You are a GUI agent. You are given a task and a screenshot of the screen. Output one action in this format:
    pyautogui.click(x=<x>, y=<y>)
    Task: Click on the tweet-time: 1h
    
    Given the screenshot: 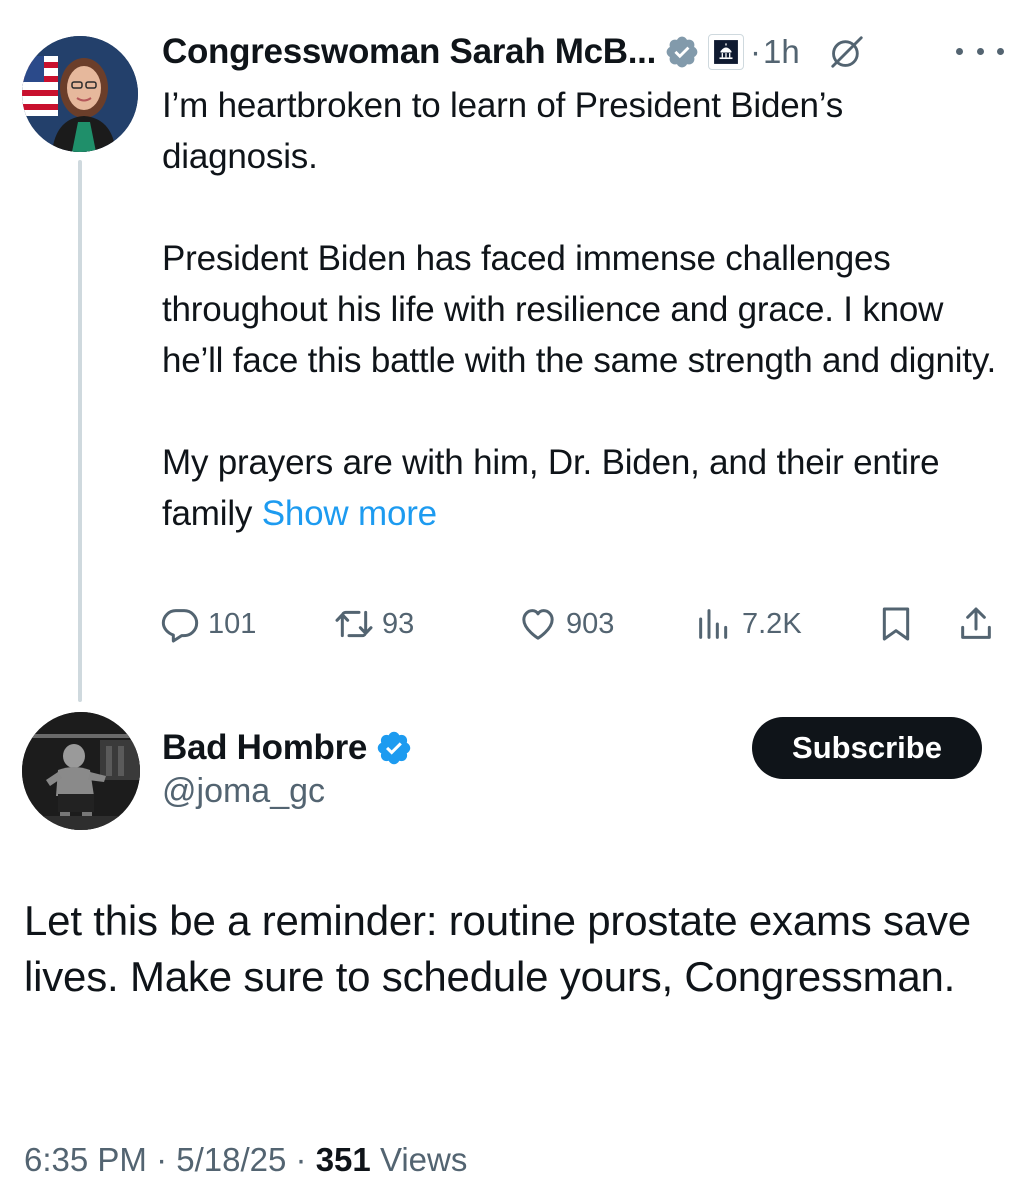 What is the action you would take?
    pyautogui.click(x=781, y=52)
    